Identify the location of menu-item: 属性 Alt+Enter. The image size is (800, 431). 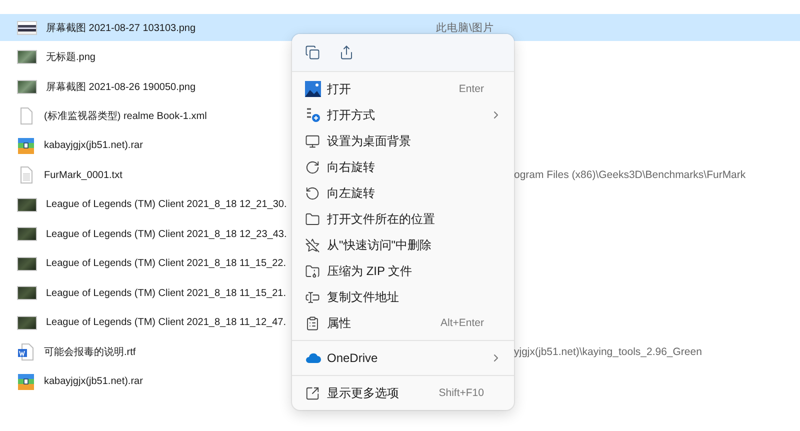
(403, 323).